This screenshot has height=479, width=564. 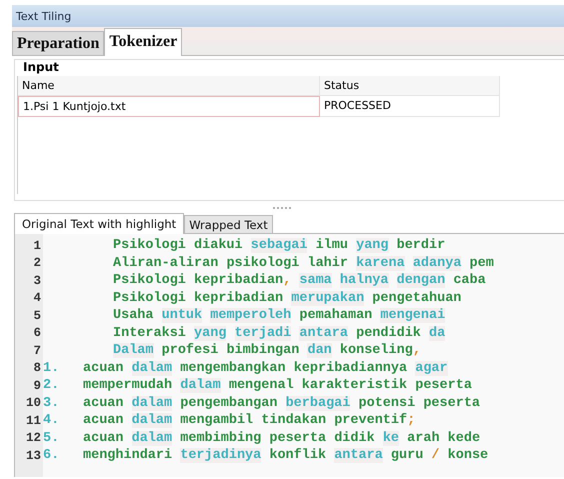 What do you see at coordinates (228, 224) in the screenshot?
I see `tab: Wrapped Text` at bounding box center [228, 224].